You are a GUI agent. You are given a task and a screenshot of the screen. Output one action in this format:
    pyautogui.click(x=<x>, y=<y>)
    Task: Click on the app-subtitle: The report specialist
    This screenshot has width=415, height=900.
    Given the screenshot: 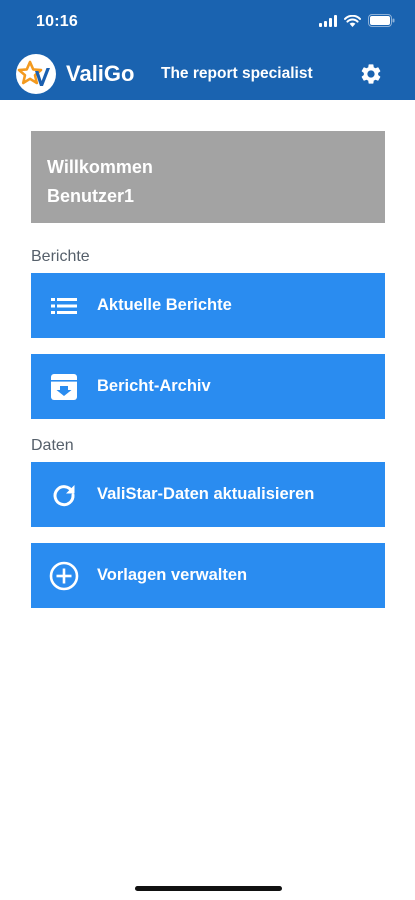 What is the action you would take?
    pyautogui.click(x=237, y=73)
    